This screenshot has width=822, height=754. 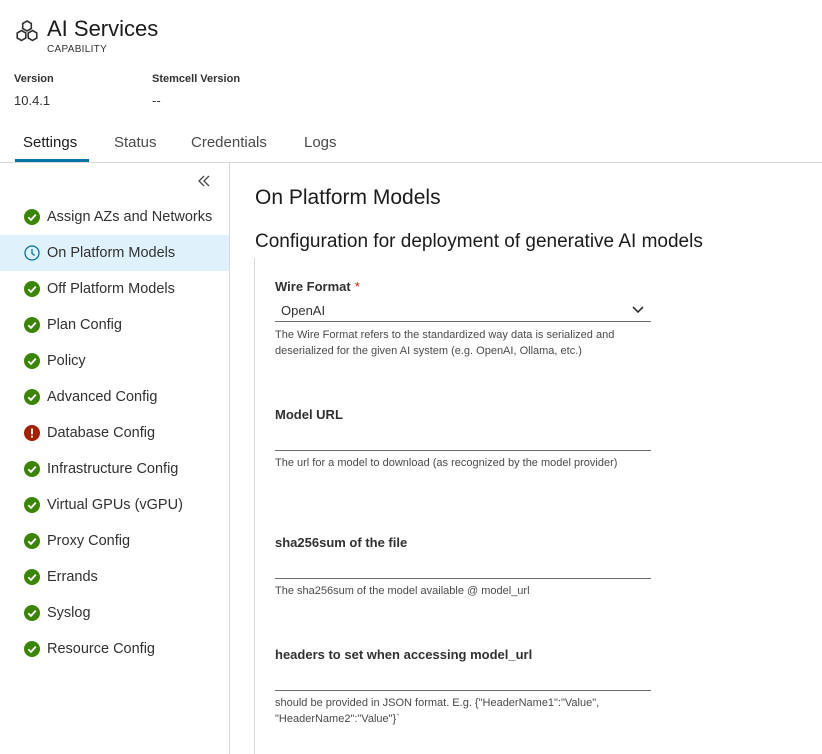 I want to click on tab-bar: Settings Status Credentials Logs, so click(x=411, y=147).